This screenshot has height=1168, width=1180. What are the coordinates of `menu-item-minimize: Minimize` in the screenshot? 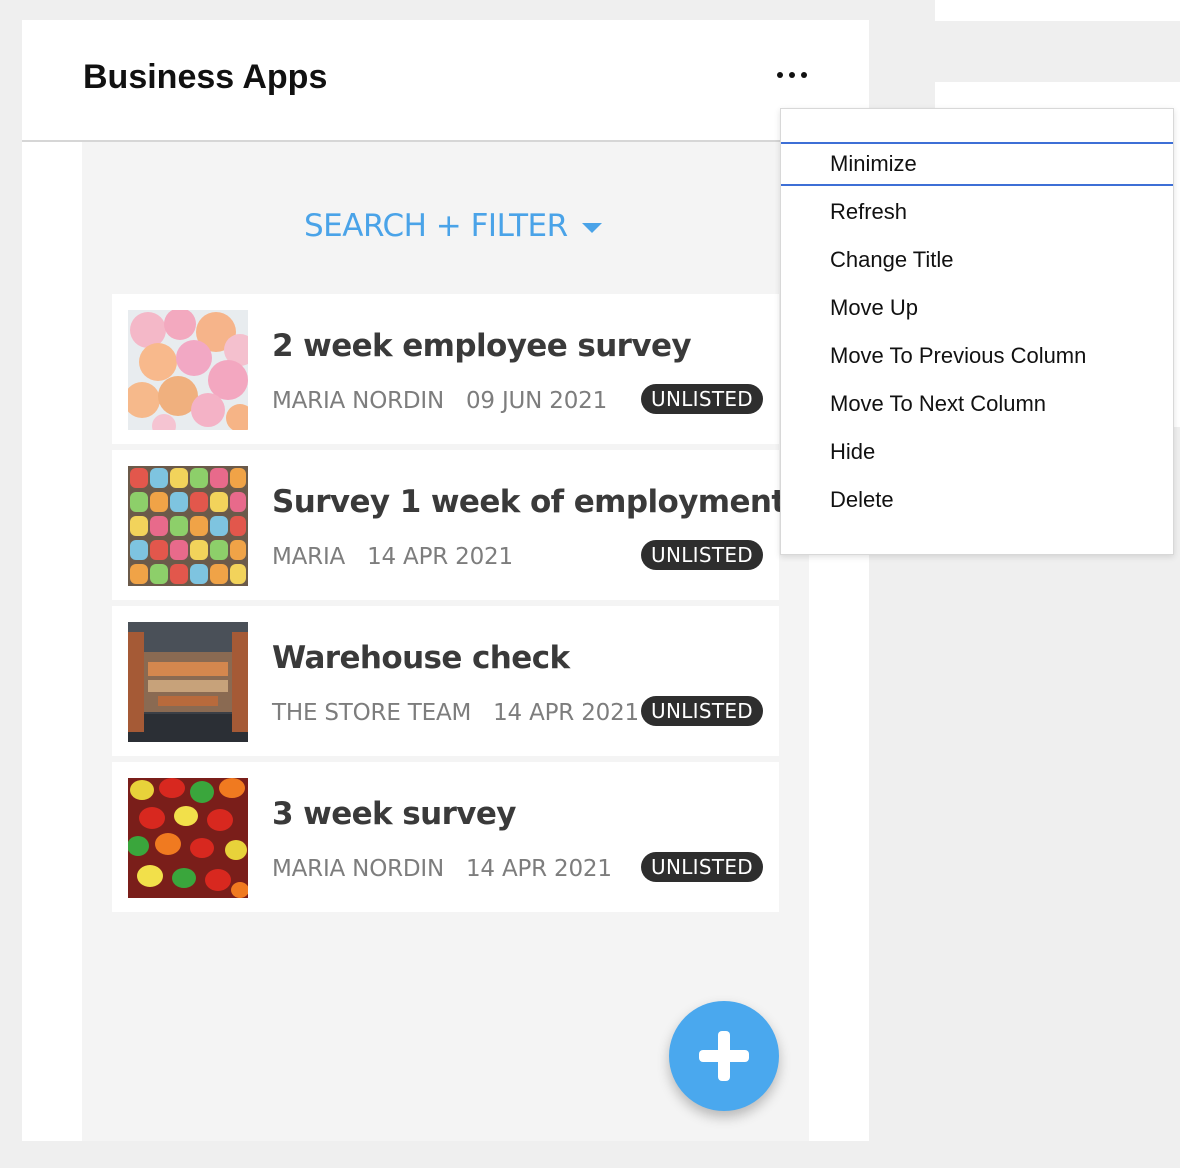 It's located at (977, 164).